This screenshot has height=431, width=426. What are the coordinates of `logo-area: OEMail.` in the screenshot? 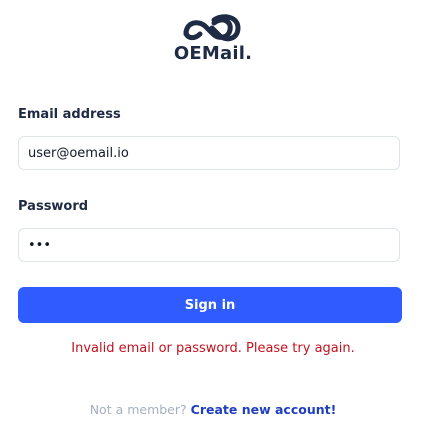 It's located at (213, 37).